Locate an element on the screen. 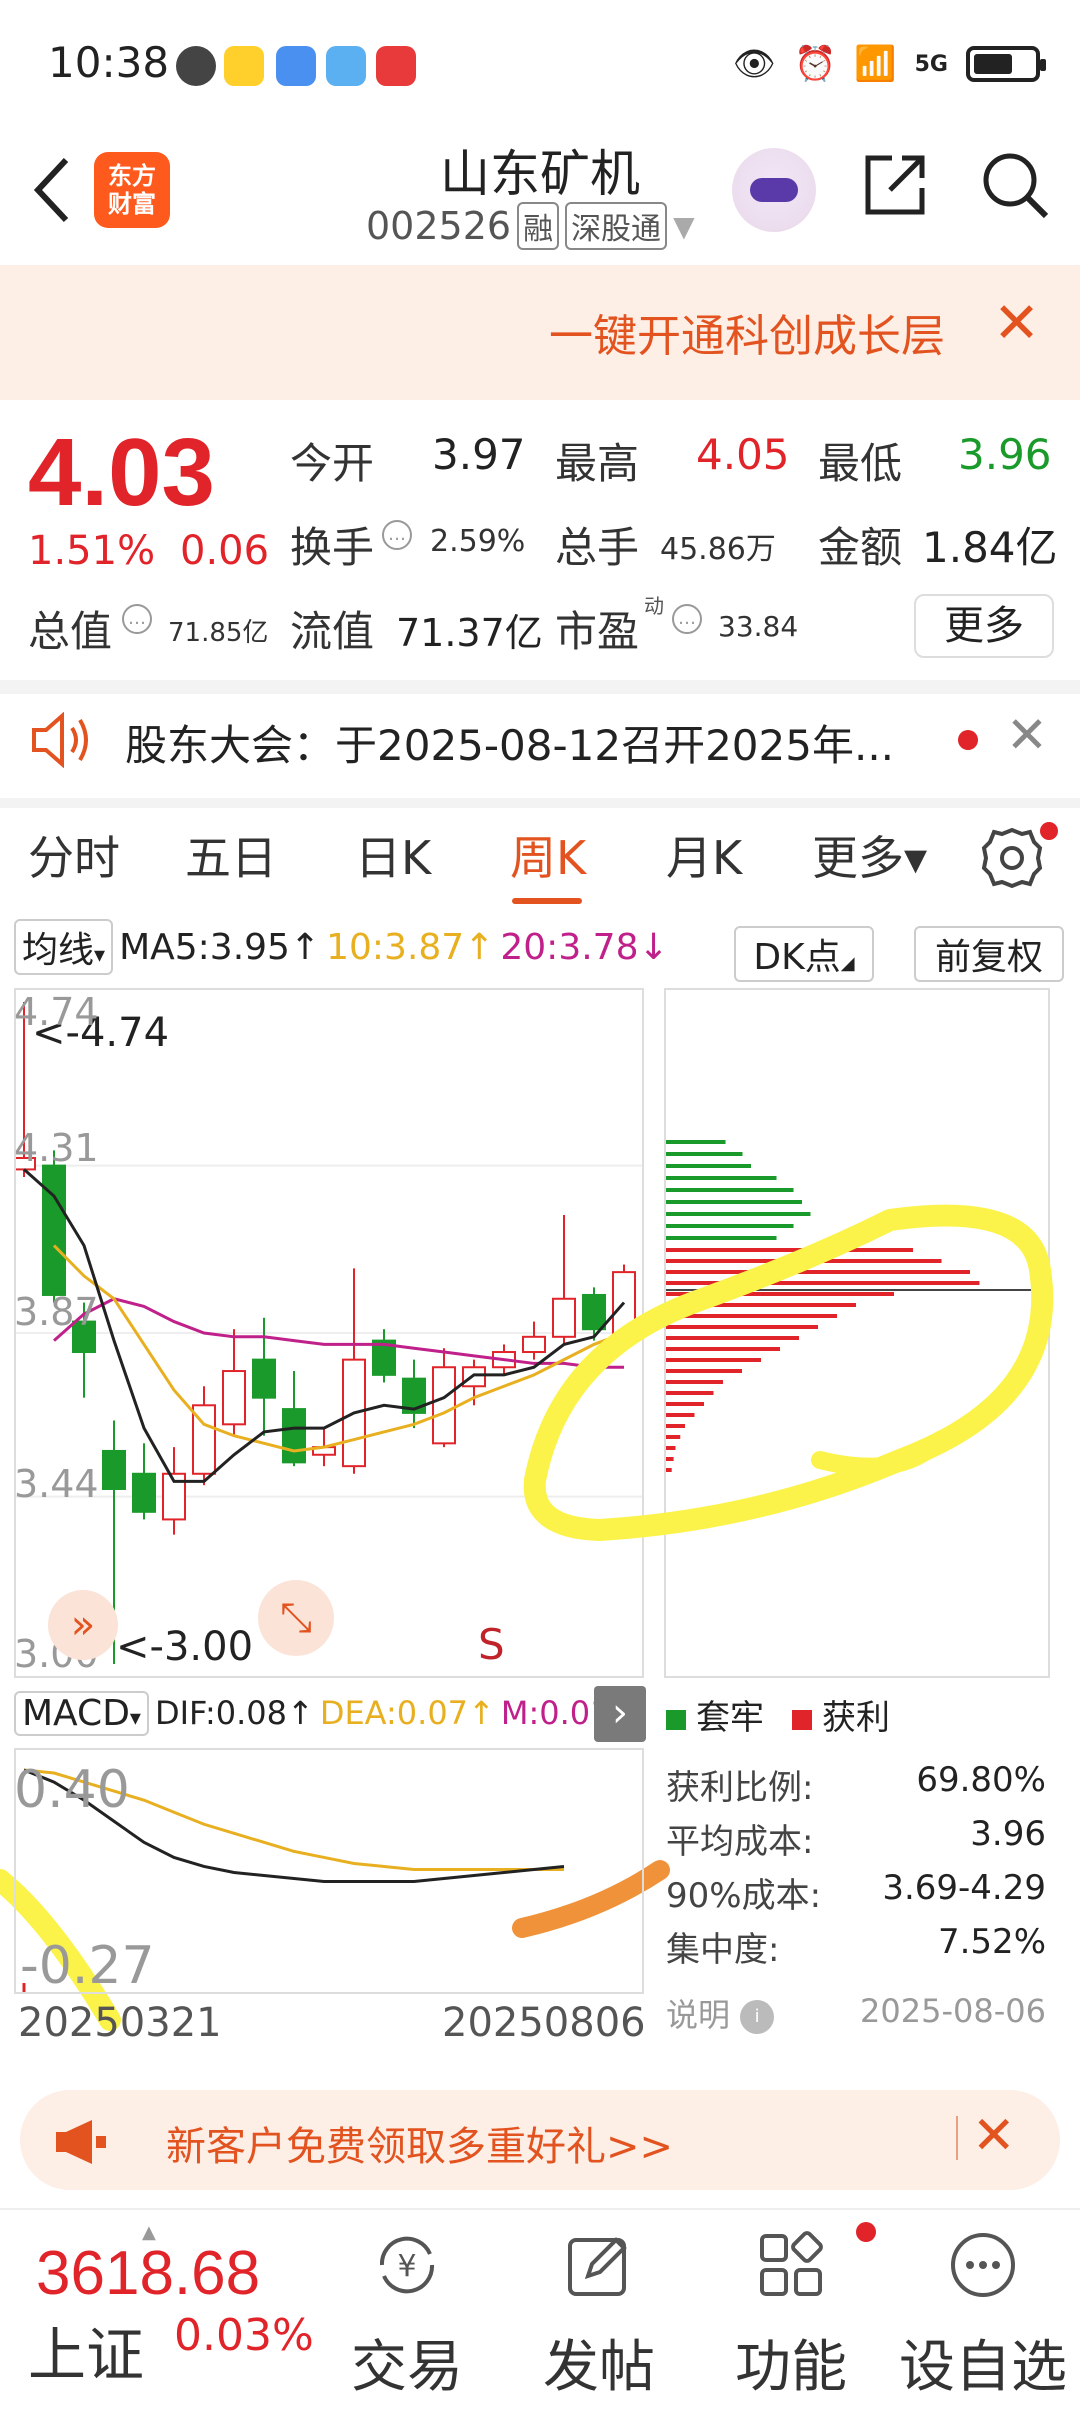 This screenshot has height=2412, width=1080. y-tick-2: 4.31 is located at coordinates (56, 1148).